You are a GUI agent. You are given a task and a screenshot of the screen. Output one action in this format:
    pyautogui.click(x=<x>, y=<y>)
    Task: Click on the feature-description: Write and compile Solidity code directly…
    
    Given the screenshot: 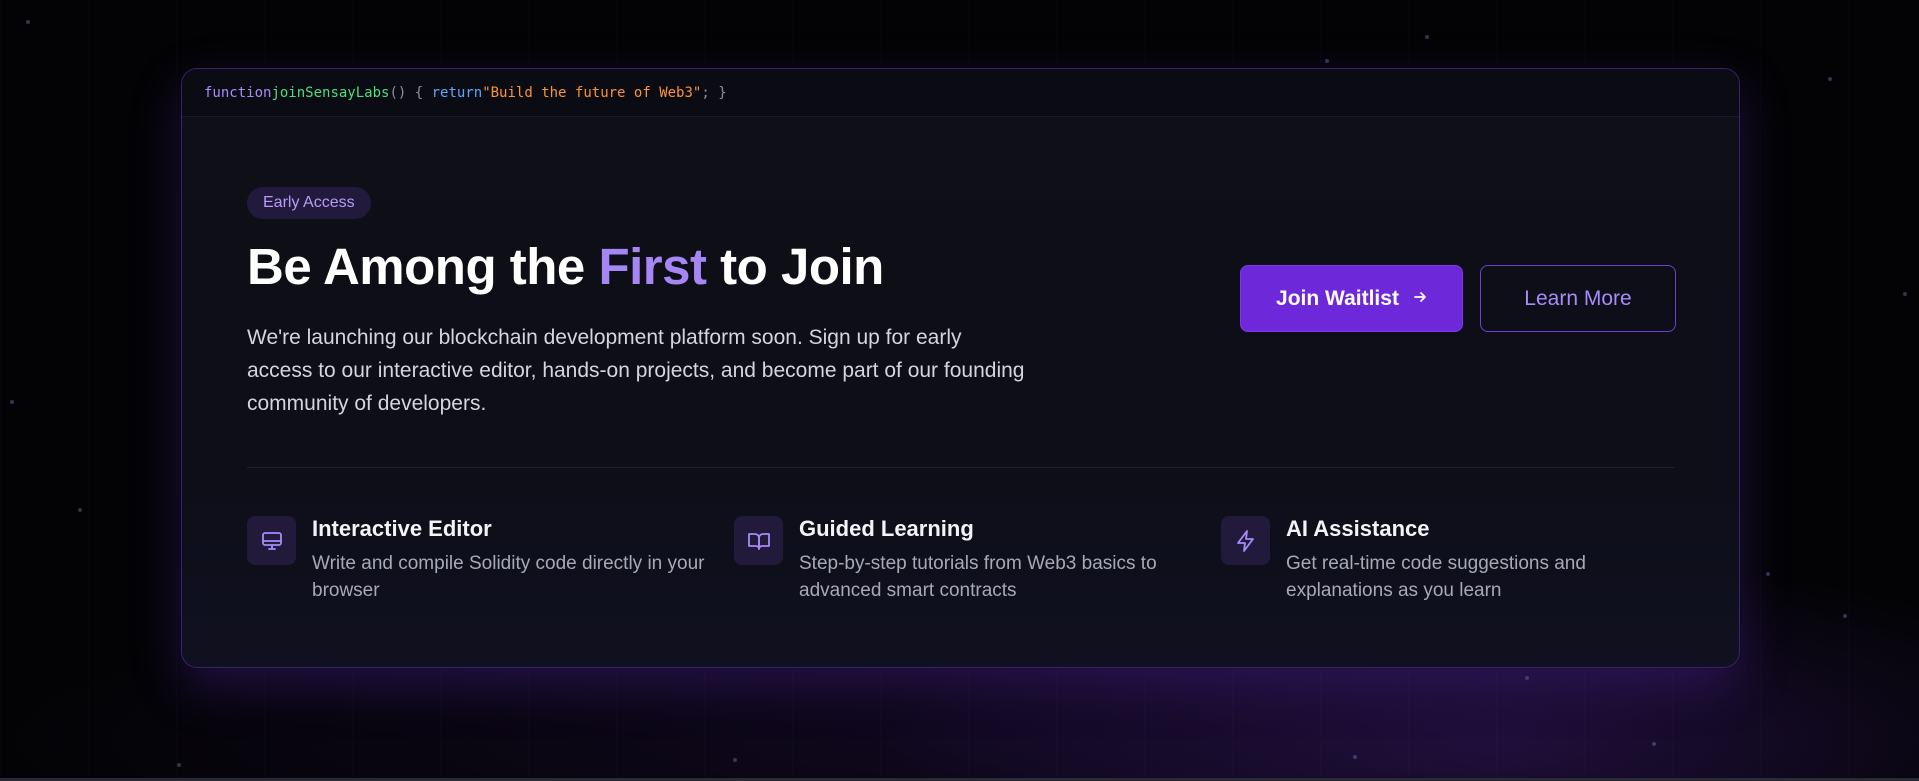 What is the action you would take?
    pyautogui.click(x=508, y=577)
    